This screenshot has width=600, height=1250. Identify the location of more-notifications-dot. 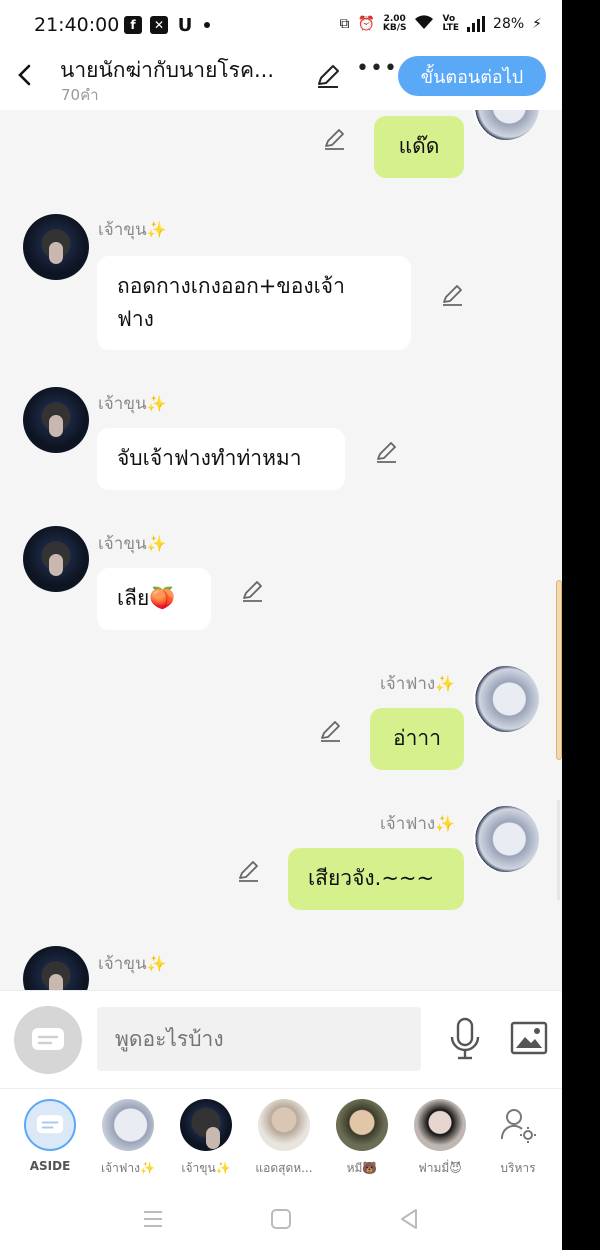
(207, 25).